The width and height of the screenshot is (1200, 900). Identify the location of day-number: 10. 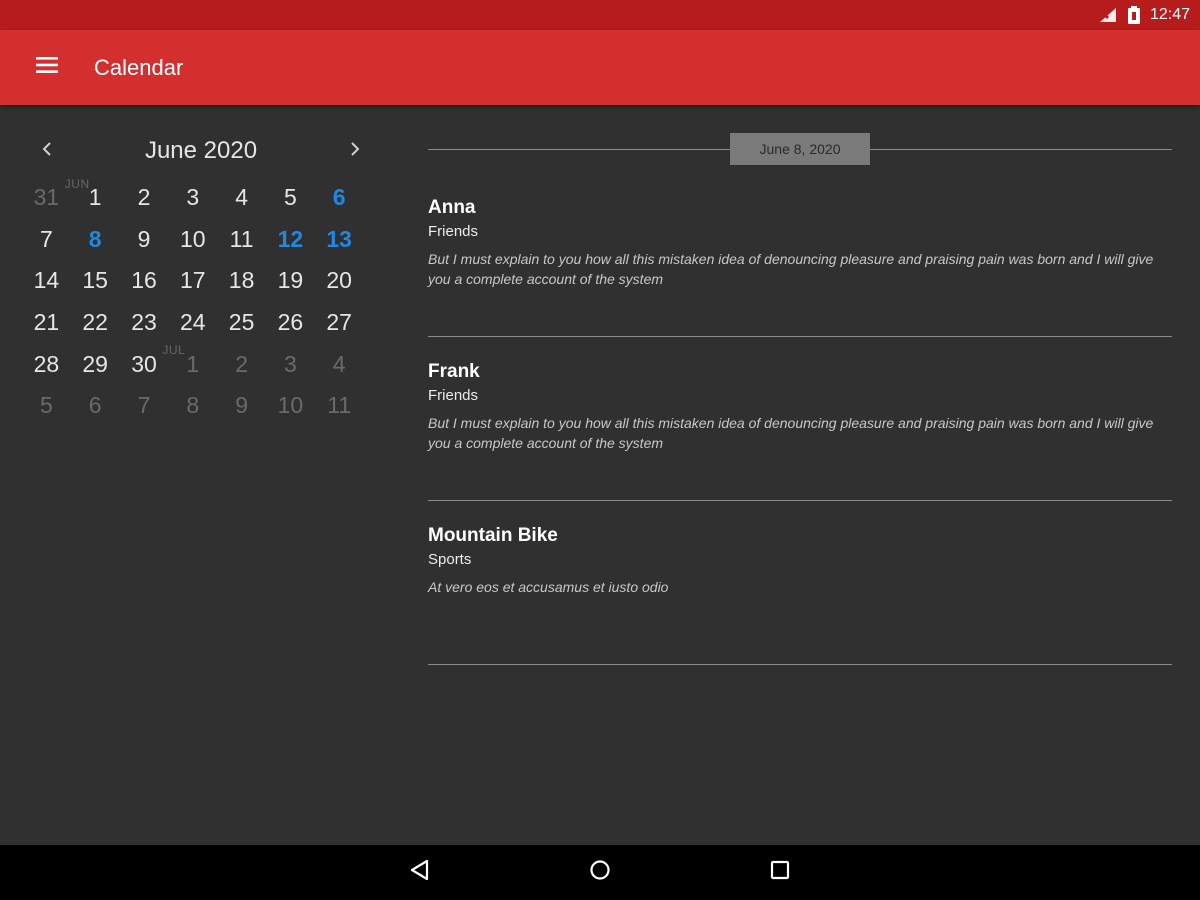
(290, 405).